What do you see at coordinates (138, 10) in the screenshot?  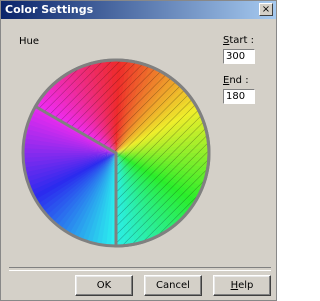 I see `title-bar: Color Settings ×` at bounding box center [138, 10].